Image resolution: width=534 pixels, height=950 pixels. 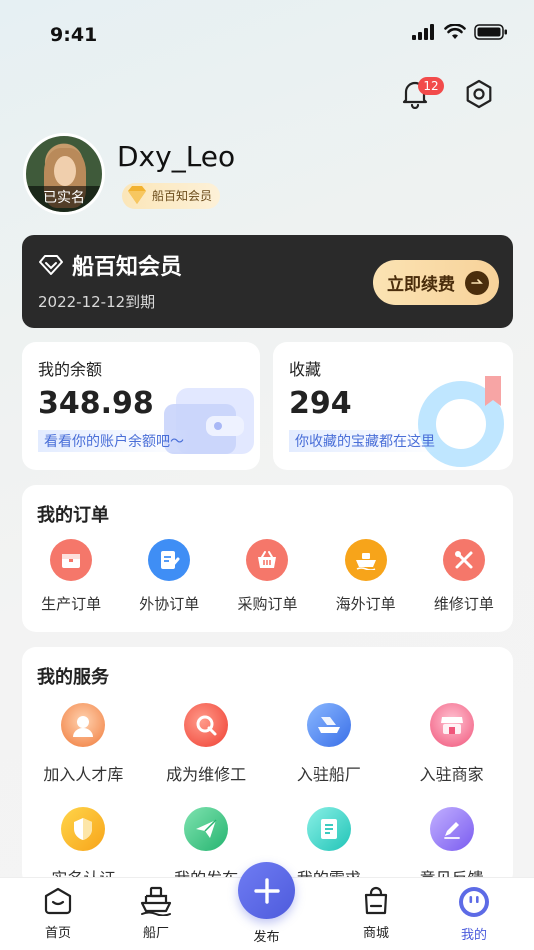 What do you see at coordinates (83, 774) in the screenshot?
I see `service-talent-pool-label: 加入人才库` at bounding box center [83, 774].